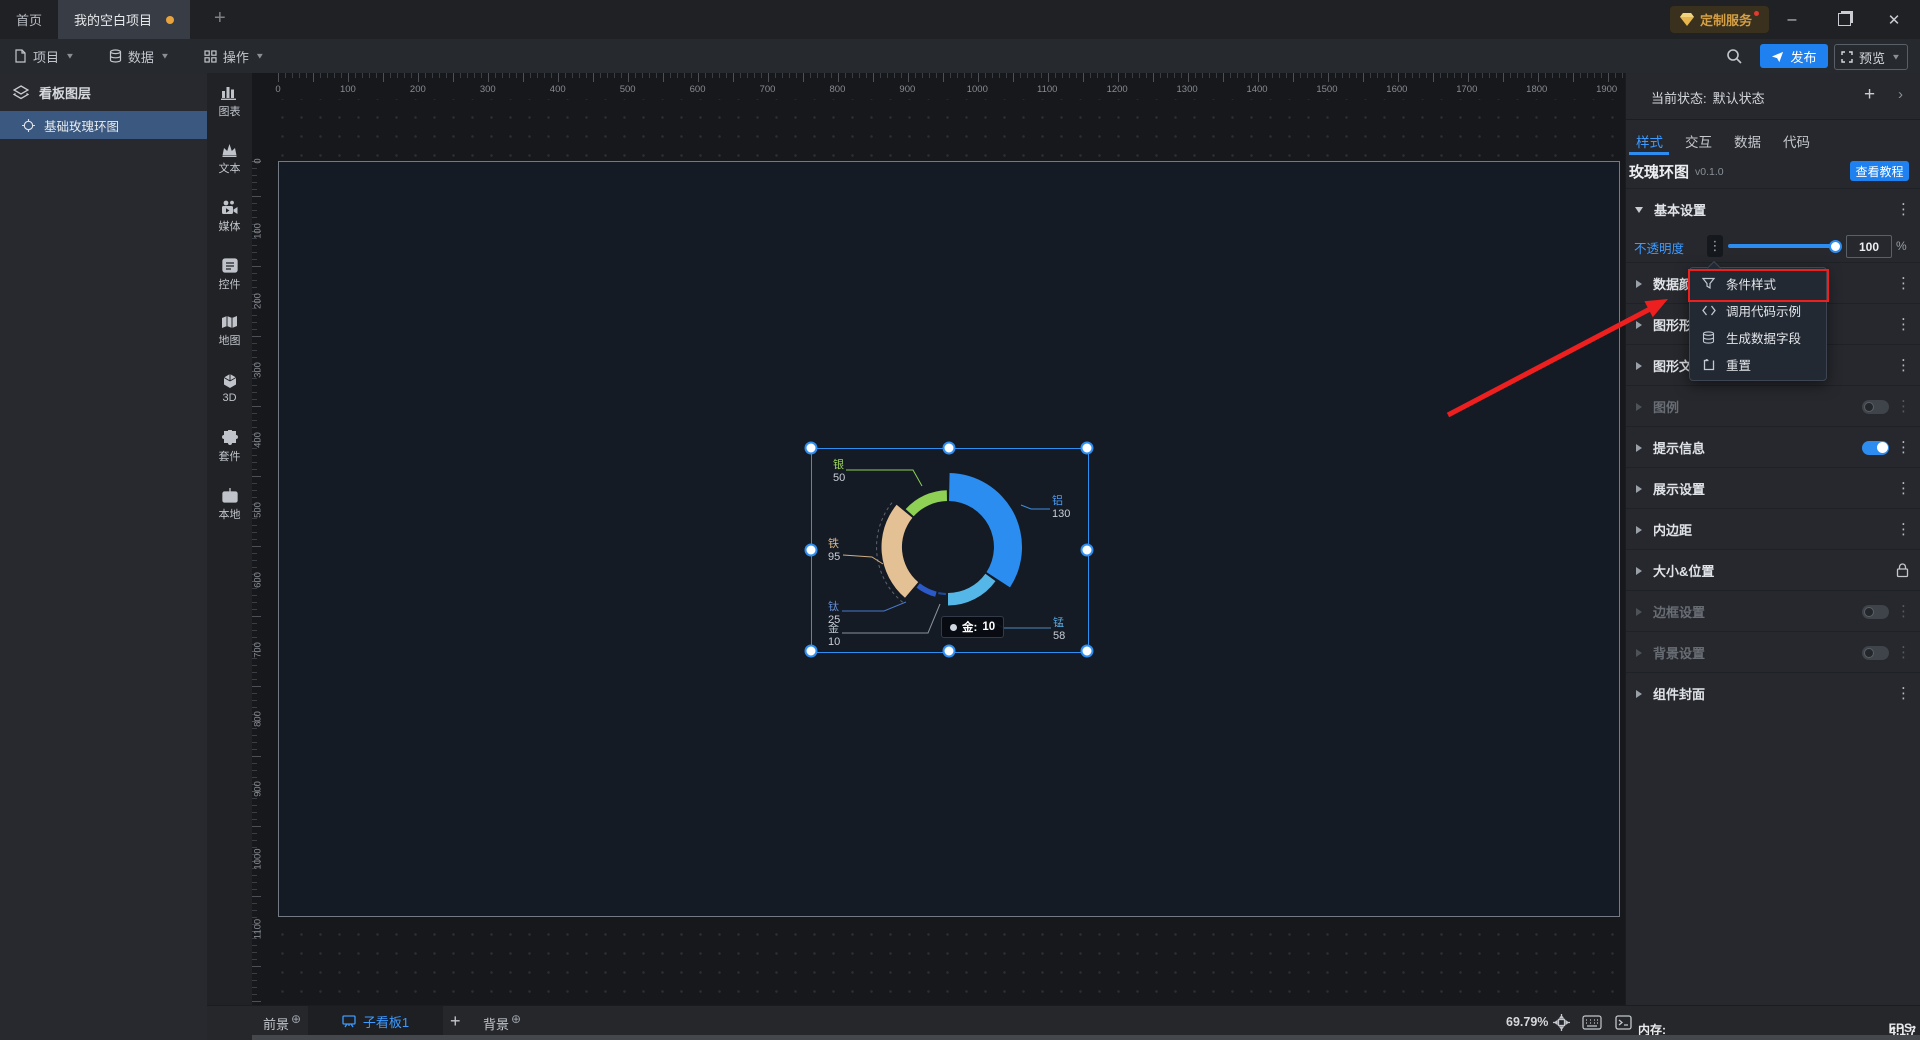 The image size is (1920, 1040). Describe the element at coordinates (229, 102) in the screenshot. I see `tool-图表: 图表` at that location.